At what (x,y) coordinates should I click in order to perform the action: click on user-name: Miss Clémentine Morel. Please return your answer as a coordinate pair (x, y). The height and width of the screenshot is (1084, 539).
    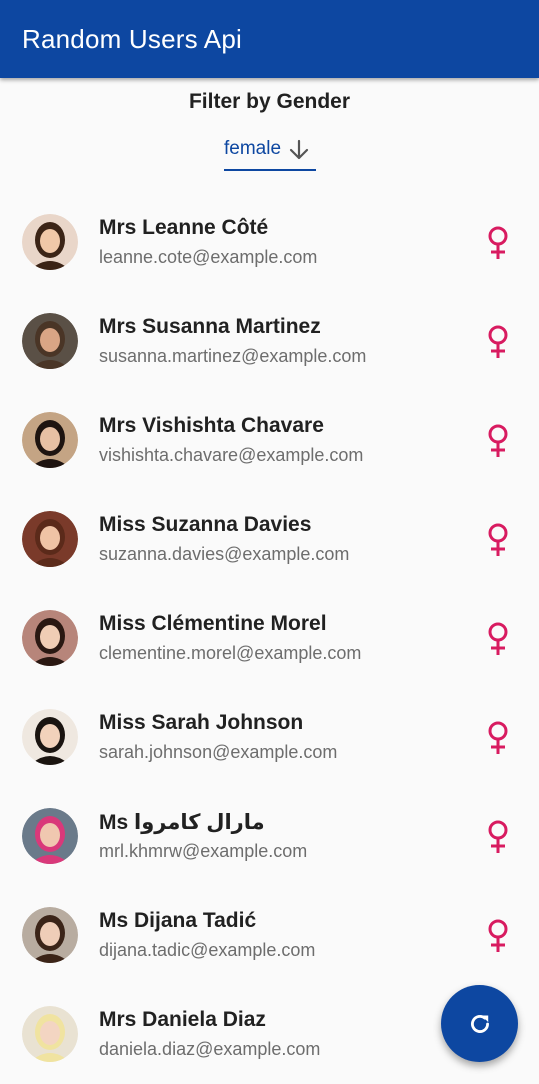
    Looking at the image, I should click on (213, 623).